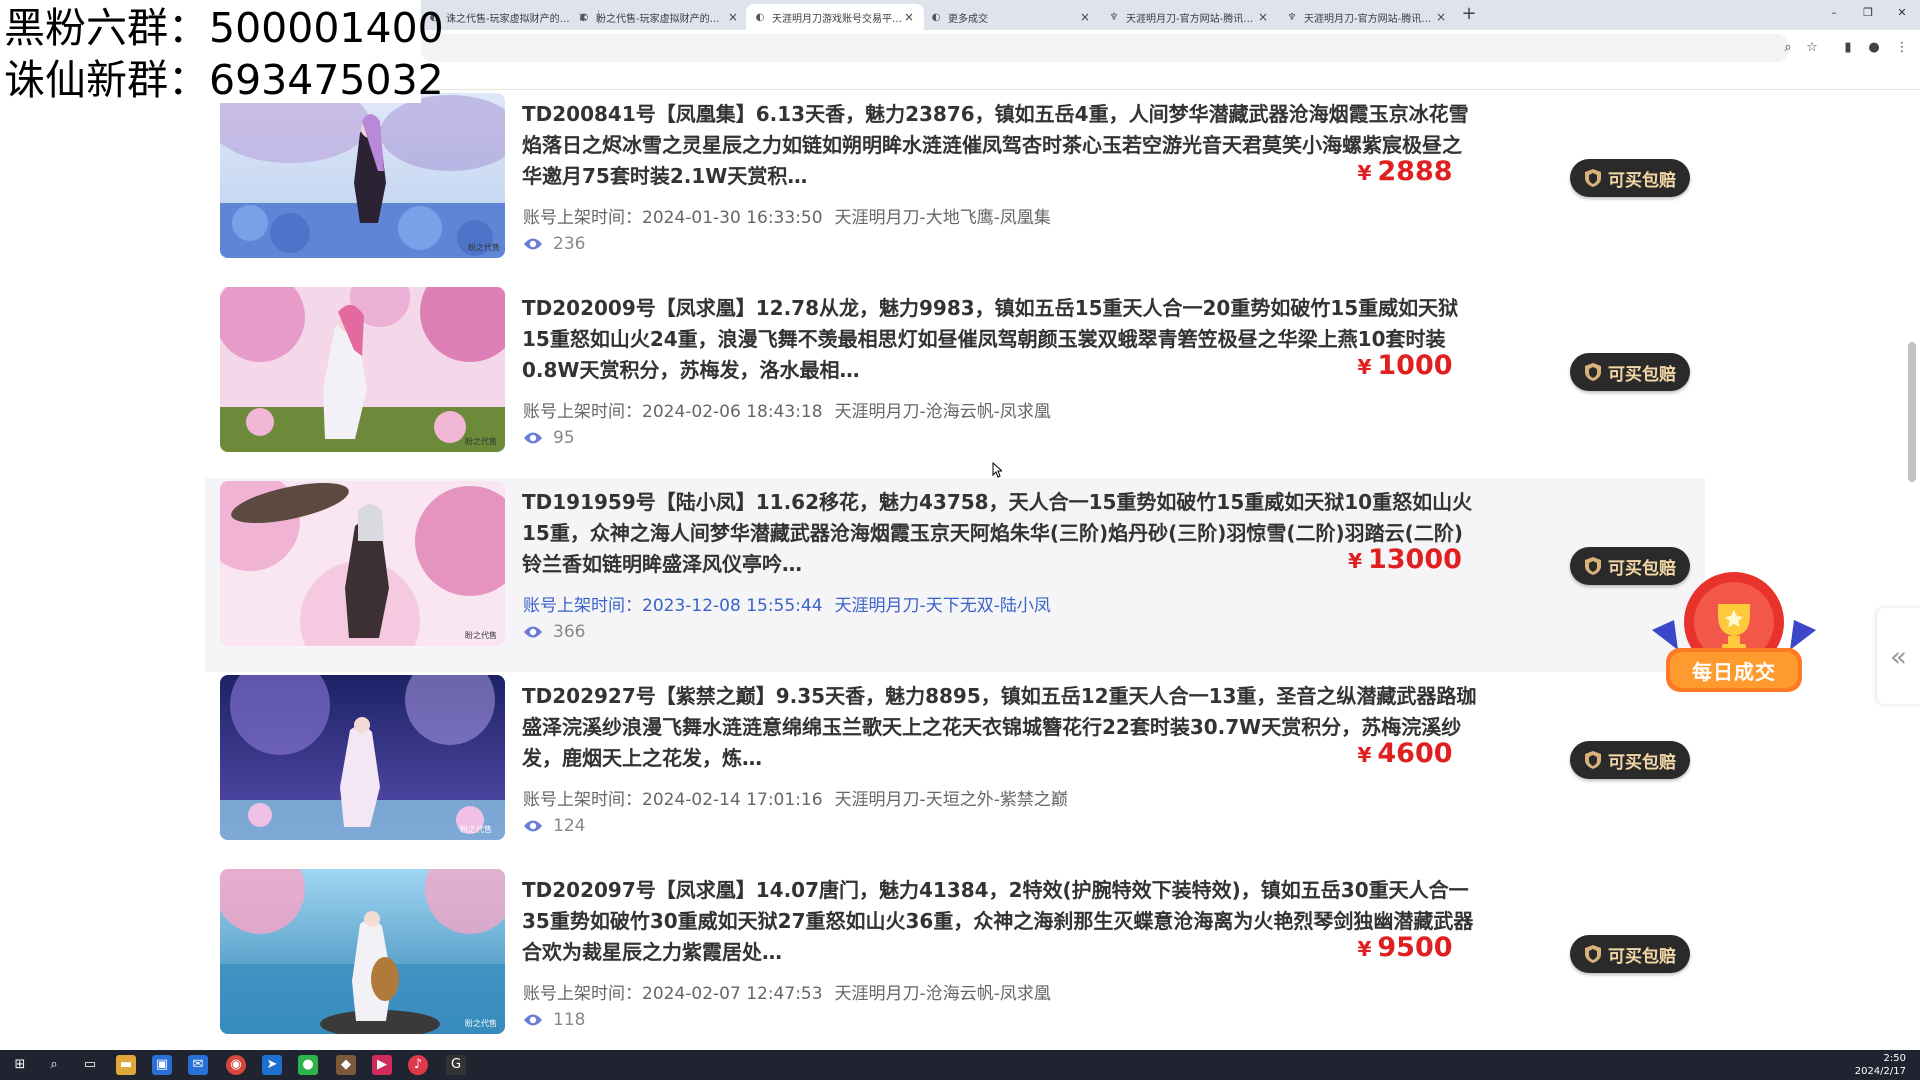 This screenshot has width=1920, height=1080. Describe the element at coordinates (308, 1065) in the screenshot. I see `wechat-icon: ●` at that location.